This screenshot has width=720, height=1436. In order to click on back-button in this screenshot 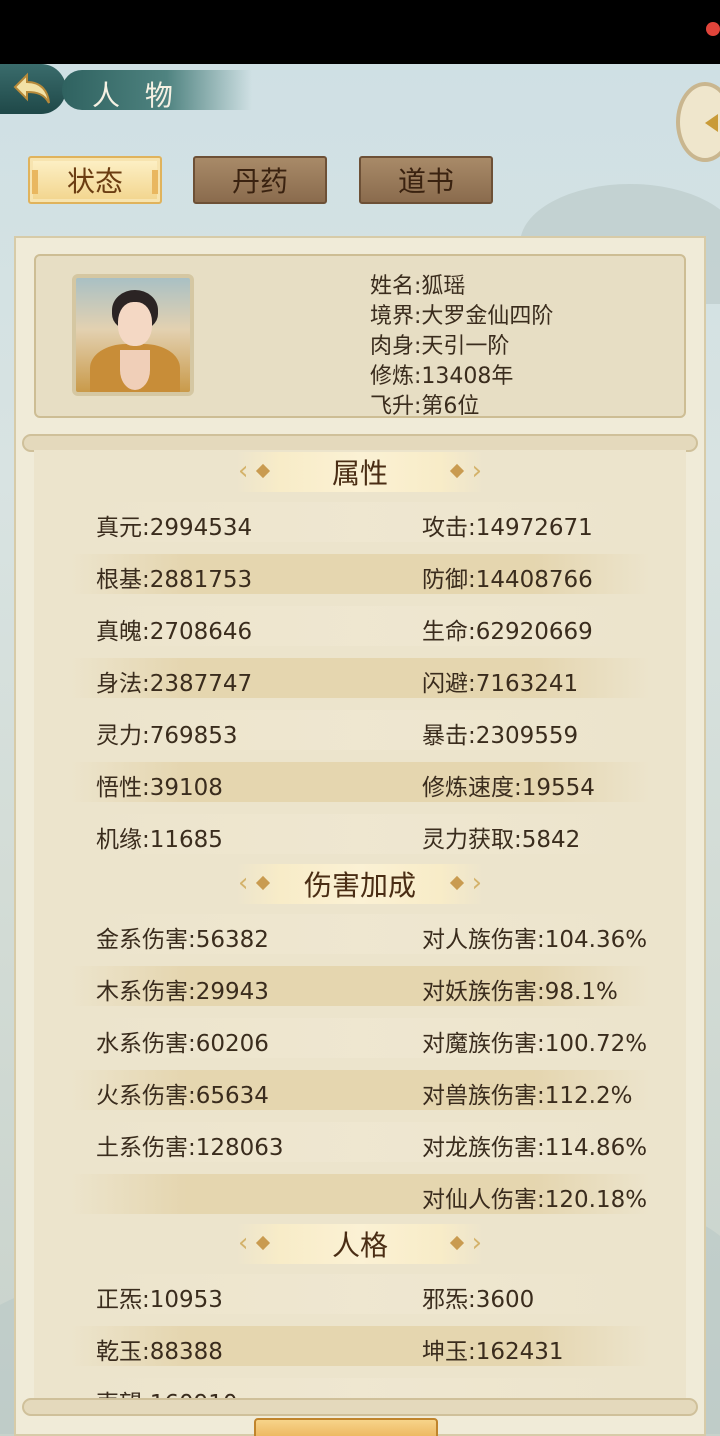, I will do `click(33, 89)`.